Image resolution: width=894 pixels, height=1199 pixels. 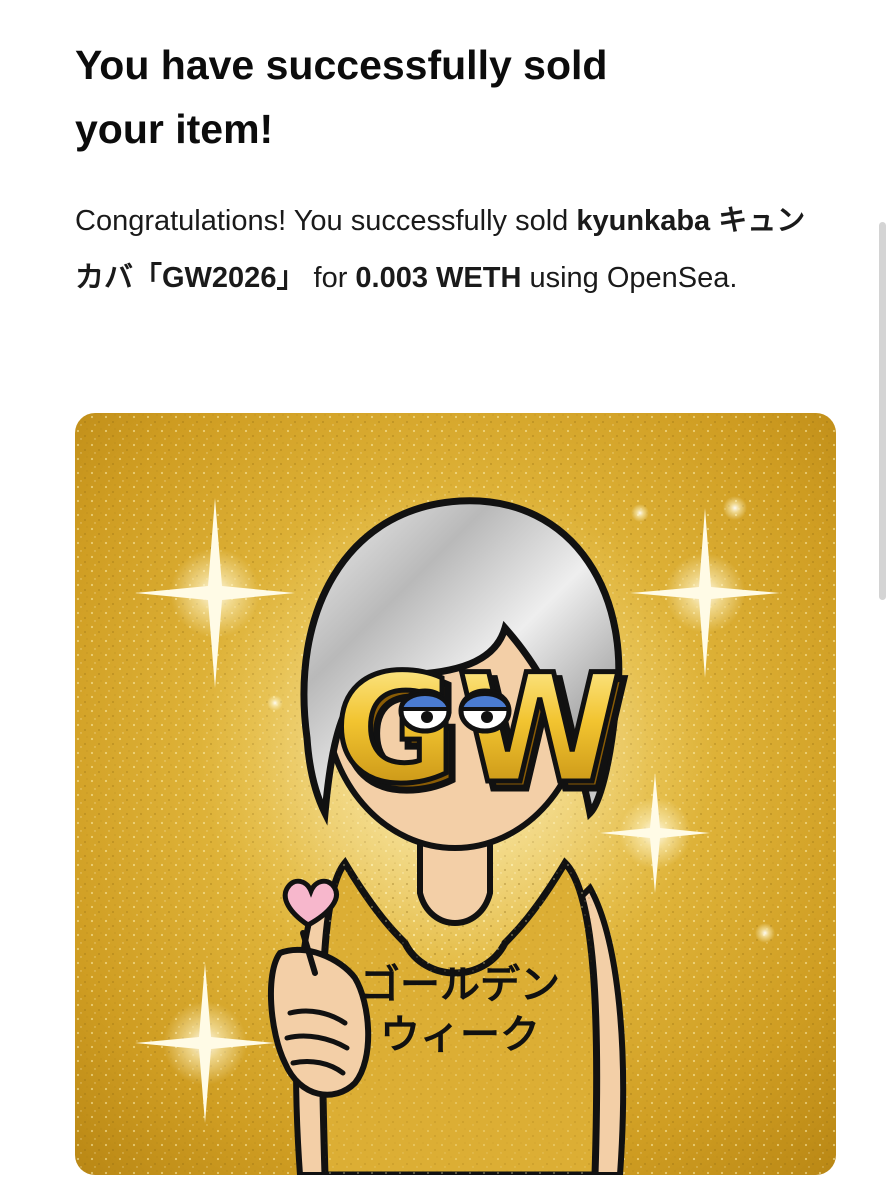 I want to click on page-title: You have successfully sold your item!, so click(x=425, y=97).